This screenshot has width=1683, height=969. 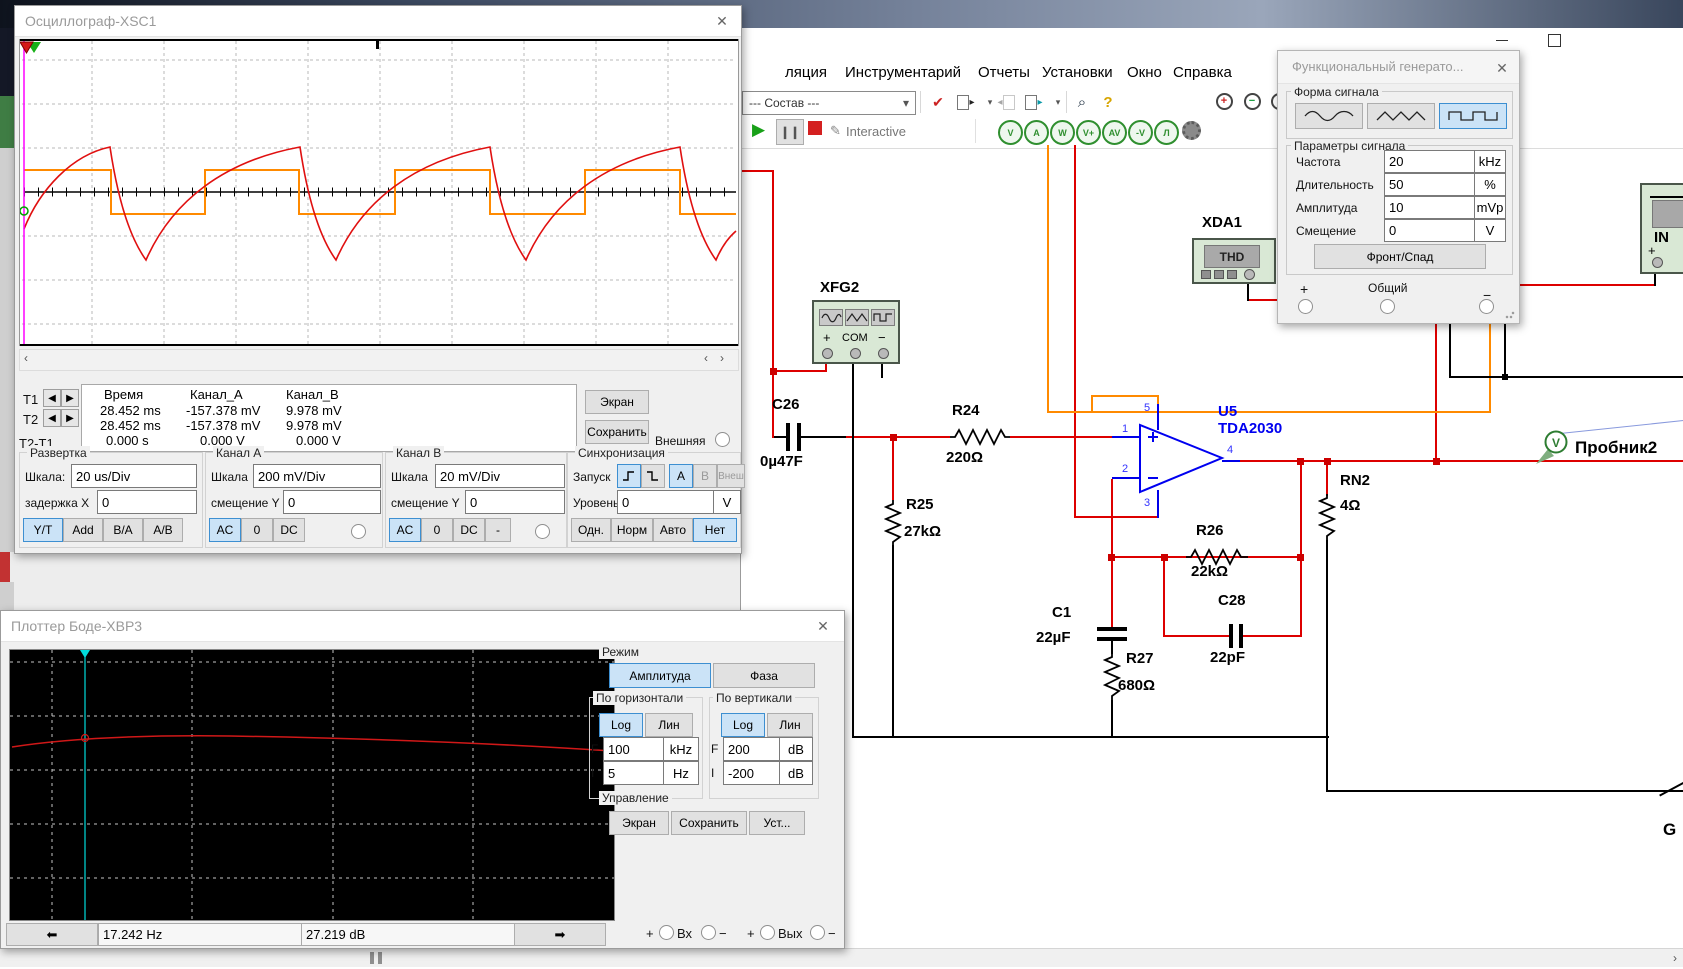 What do you see at coordinates (617, 402) in the screenshot?
I see `screen-button: Экран` at bounding box center [617, 402].